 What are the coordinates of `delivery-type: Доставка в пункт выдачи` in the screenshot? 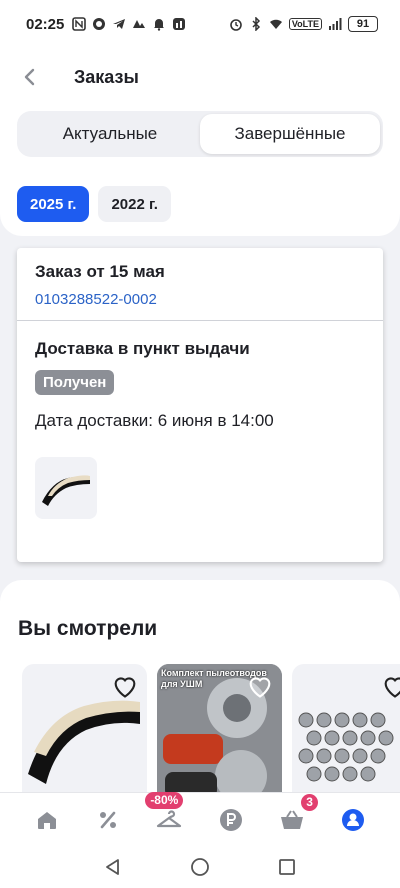 It's located at (142, 348).